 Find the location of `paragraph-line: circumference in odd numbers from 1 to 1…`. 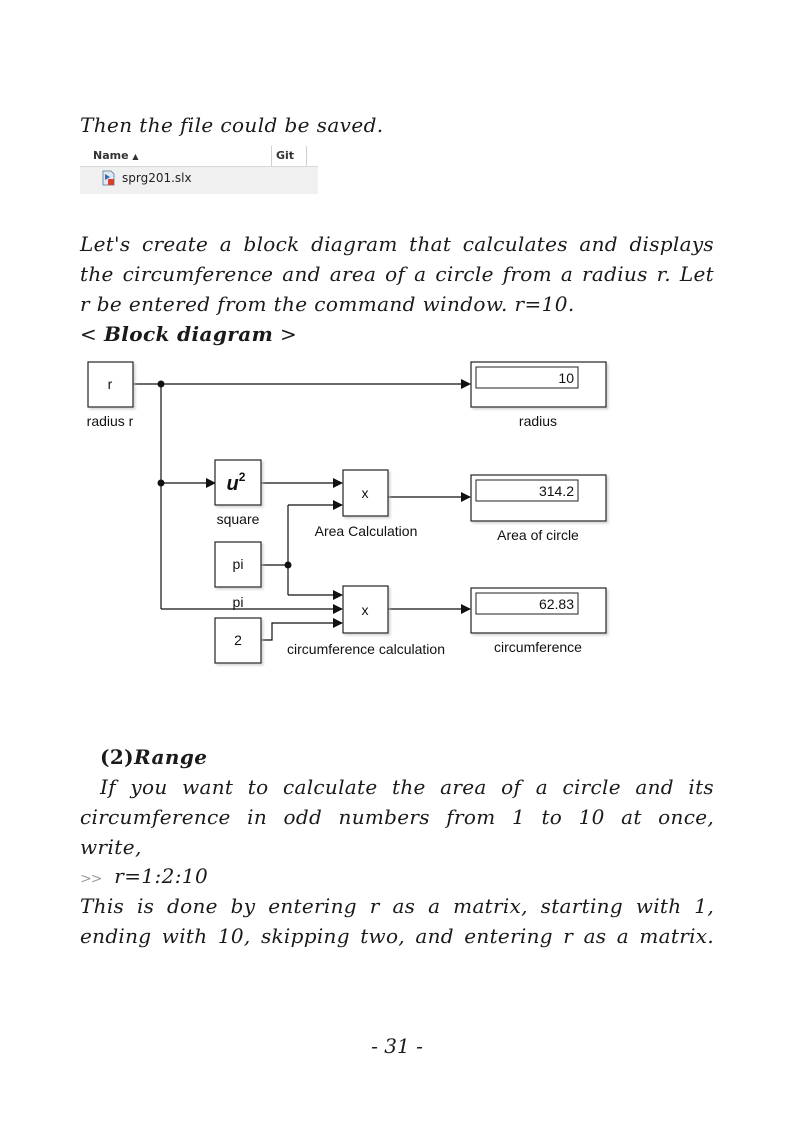

paragraph-line: circumference in odd numbers from 1 to 1… is located at coordinates (397, 817).